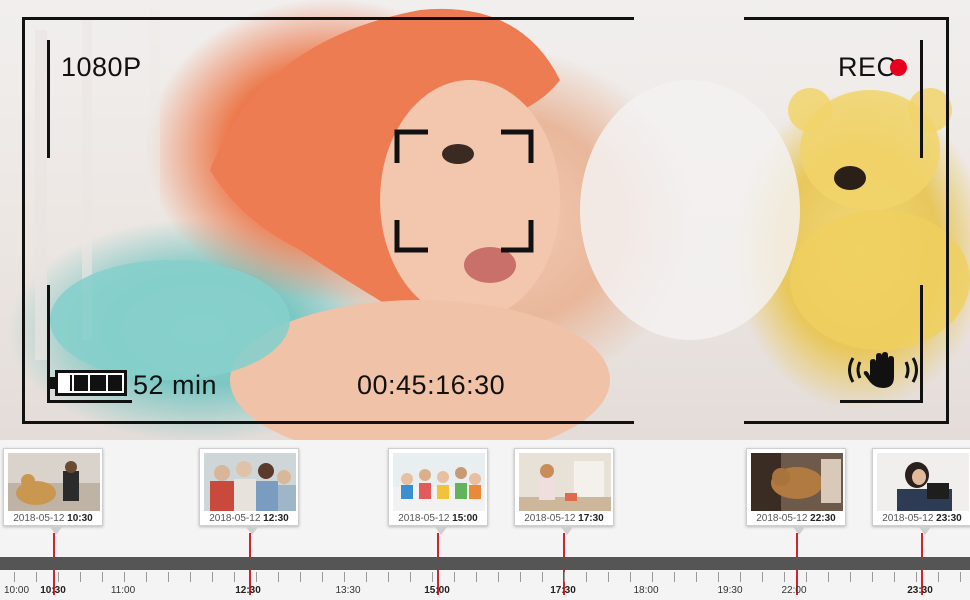 This screenshot has width=970, height=600. I want to click on time-axis-label: 10:00, so click(17, 590).